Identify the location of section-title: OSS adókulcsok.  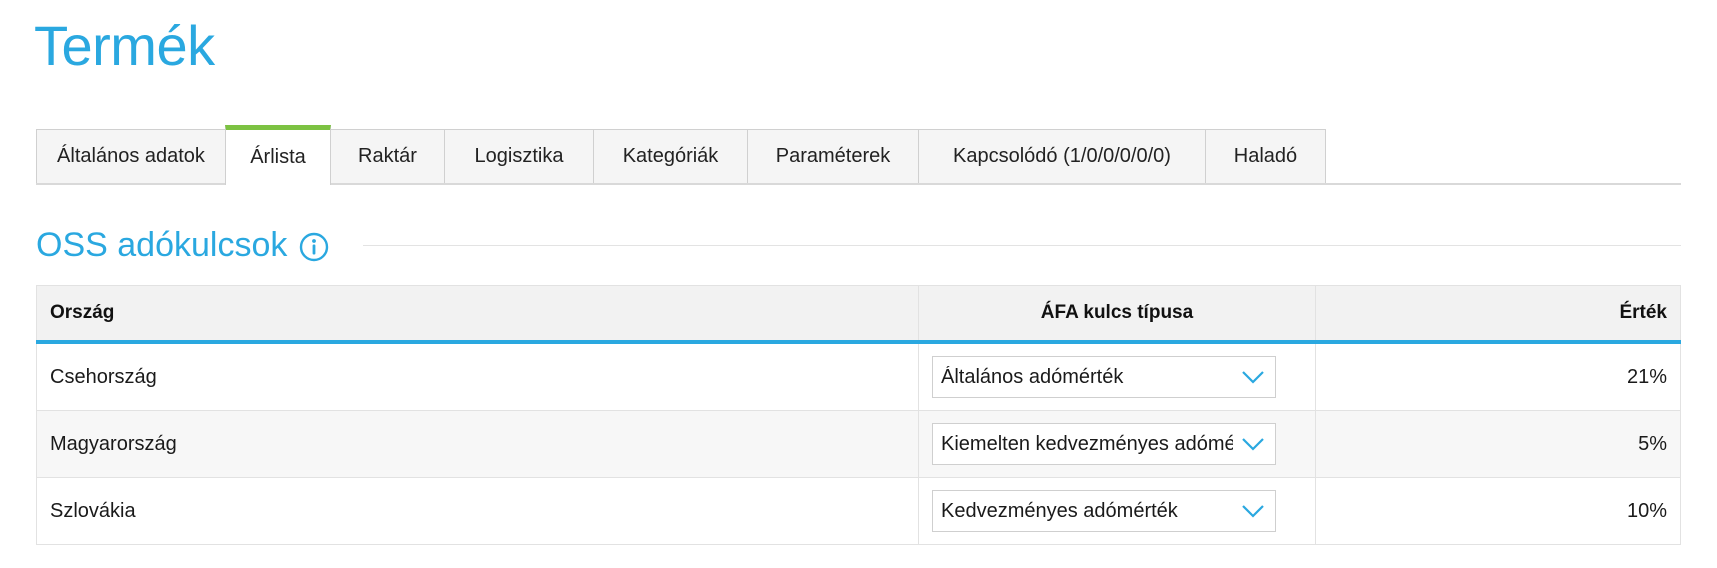
(162, 244).